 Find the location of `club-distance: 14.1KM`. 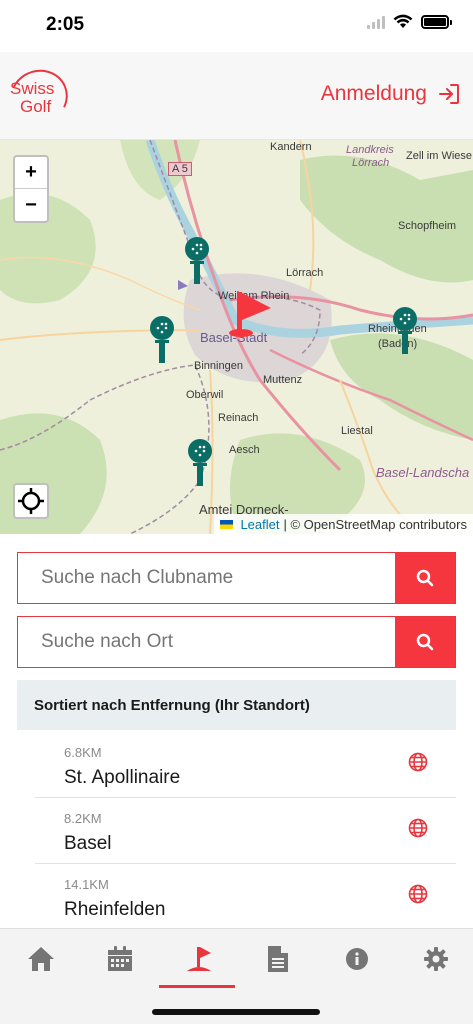

club-distance: 14.1KM is located at coordinates (86, 884).